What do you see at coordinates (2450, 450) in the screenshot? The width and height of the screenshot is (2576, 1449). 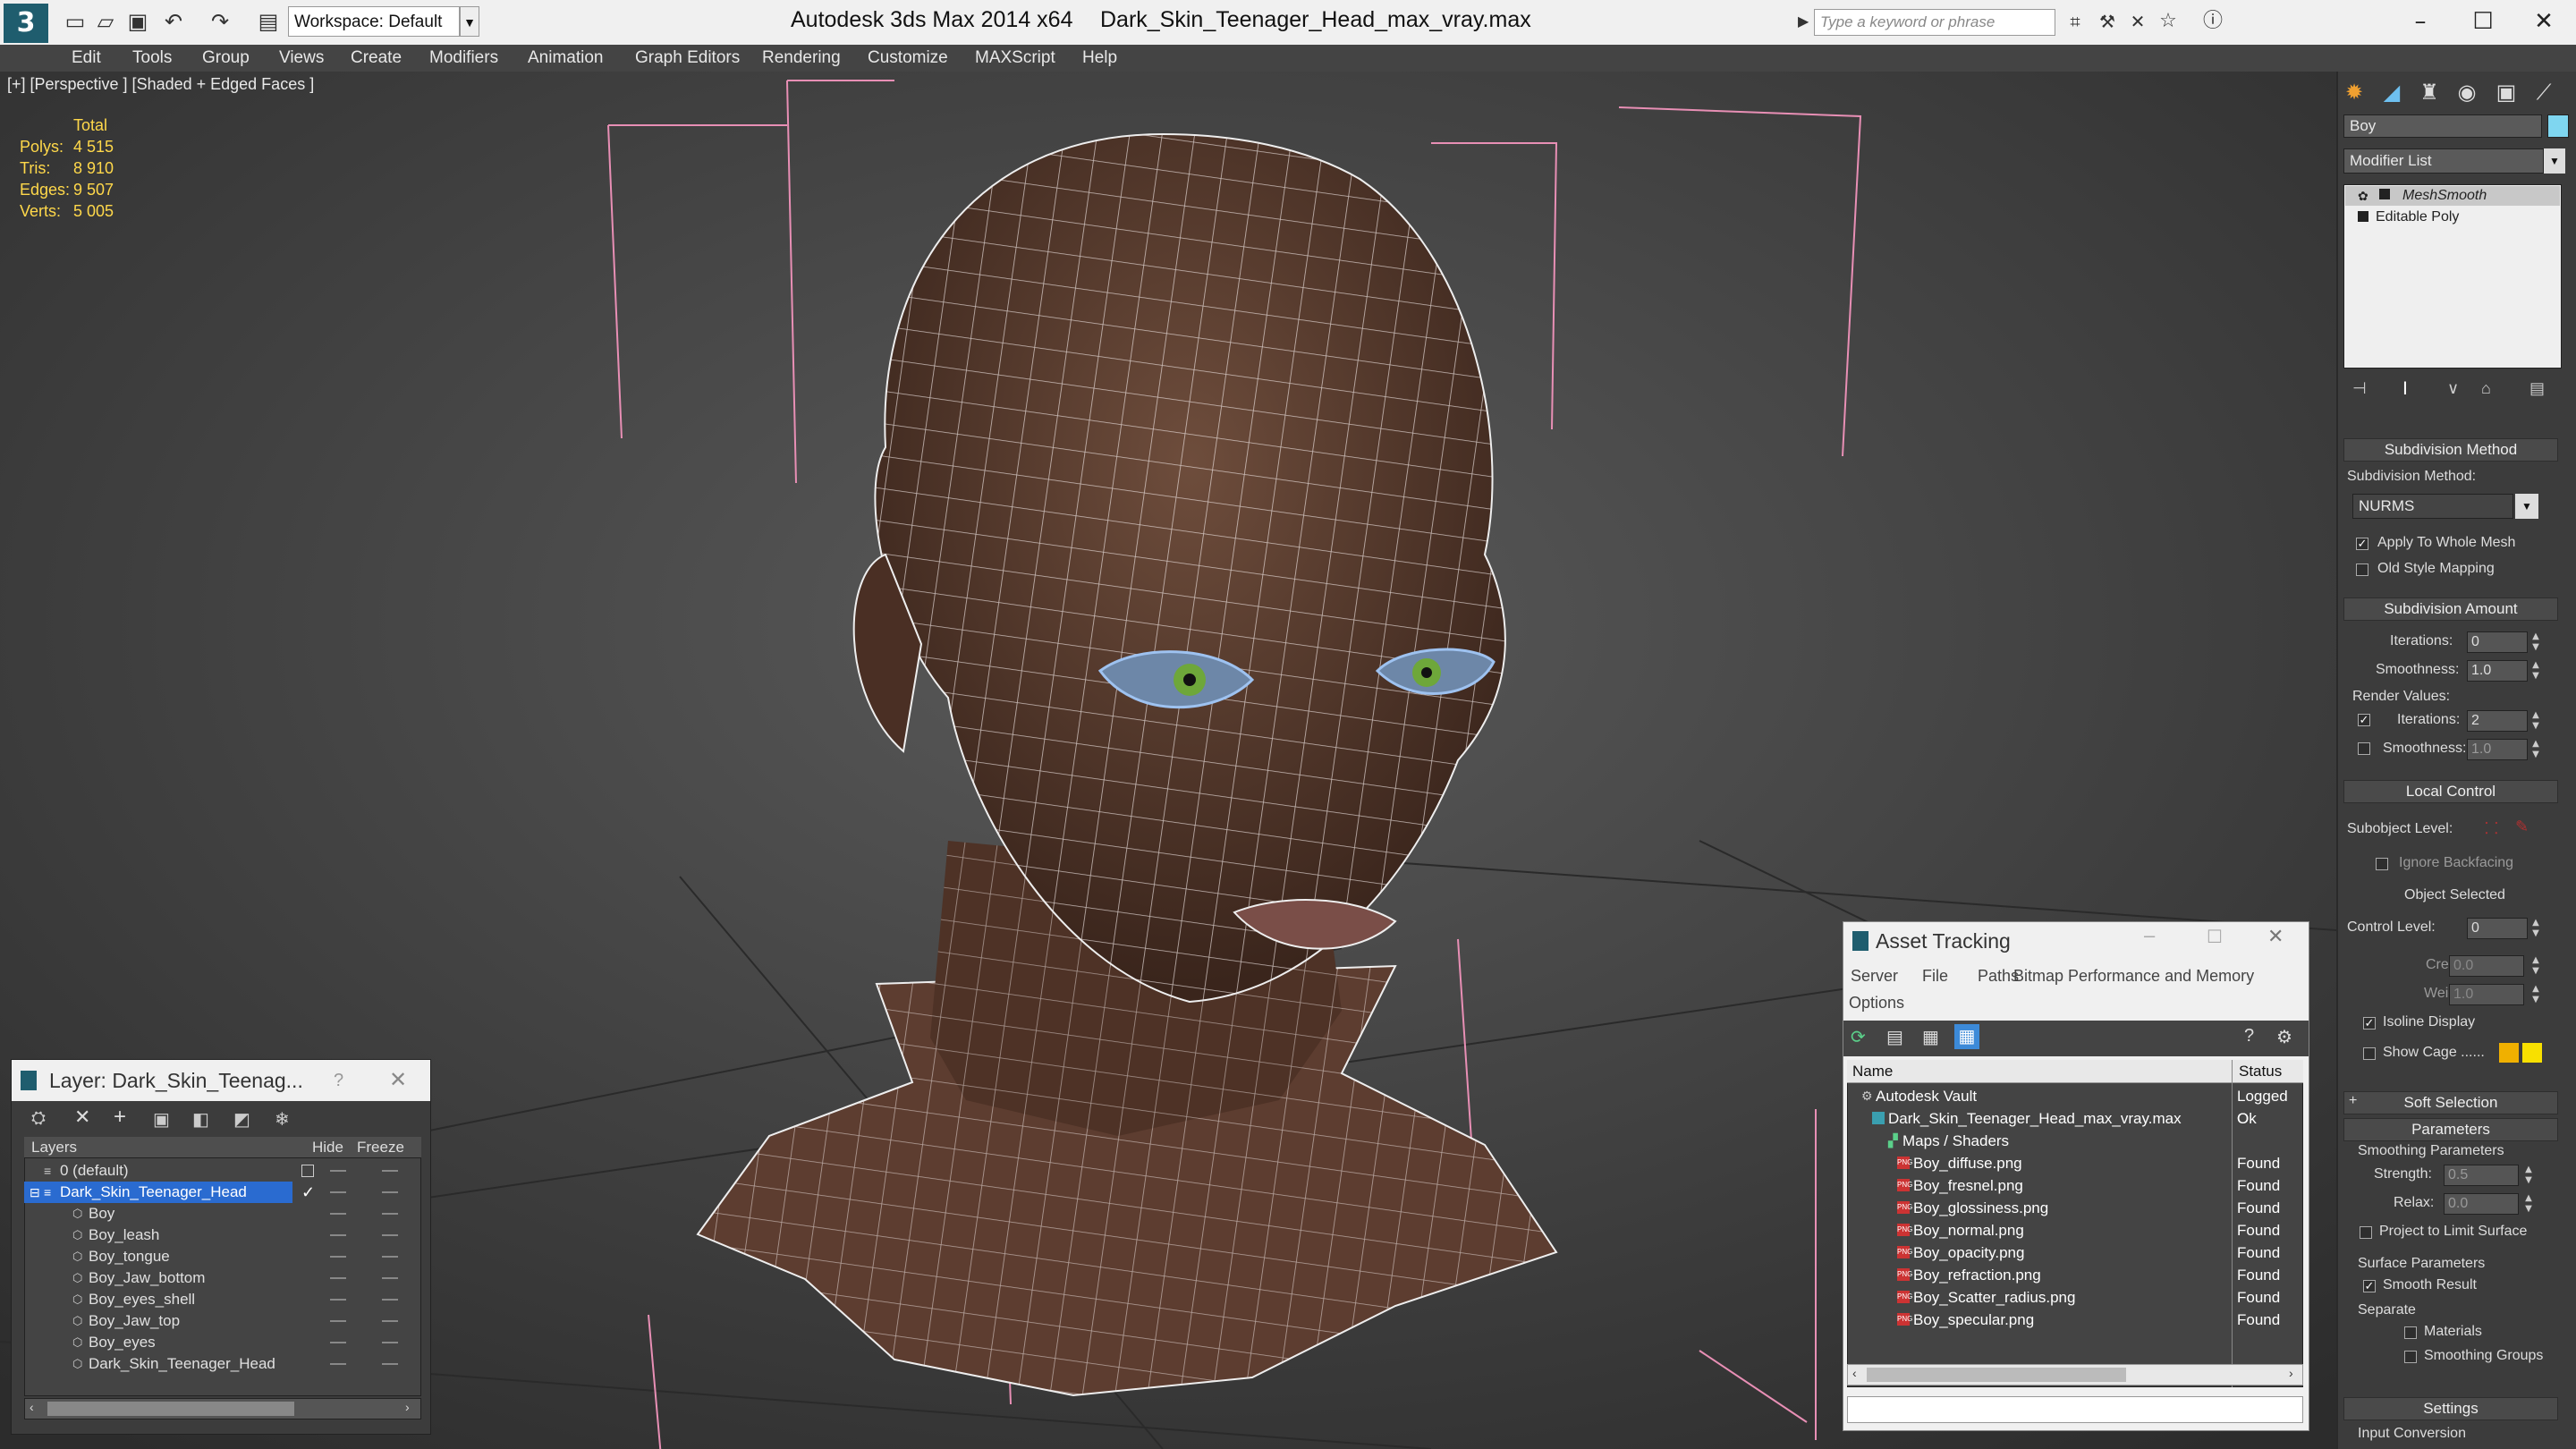 I see `rollout-subdivision-method: Subdivision Method` at bounding box center [2450, 450].